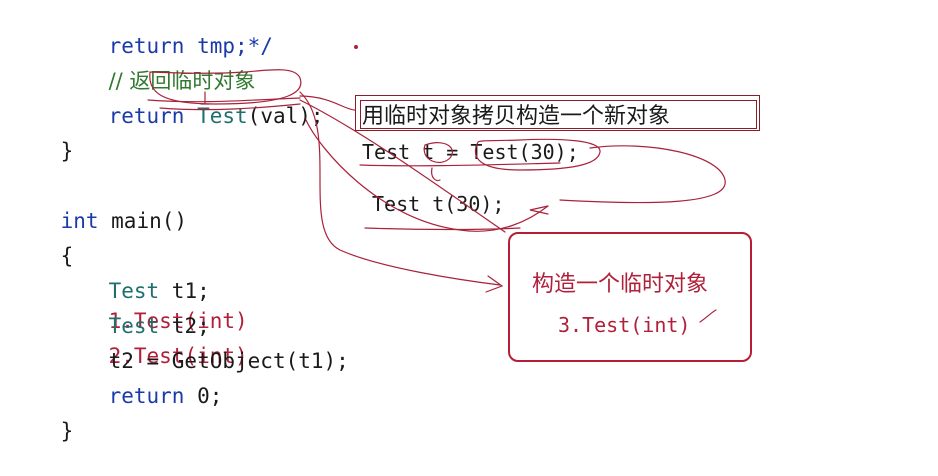 The width and height of the screenshot is (938, 476). Describe the element at coordinates (620, 284) in the screenshot. I see `panel-title: 构造一个临时对象` at that location.